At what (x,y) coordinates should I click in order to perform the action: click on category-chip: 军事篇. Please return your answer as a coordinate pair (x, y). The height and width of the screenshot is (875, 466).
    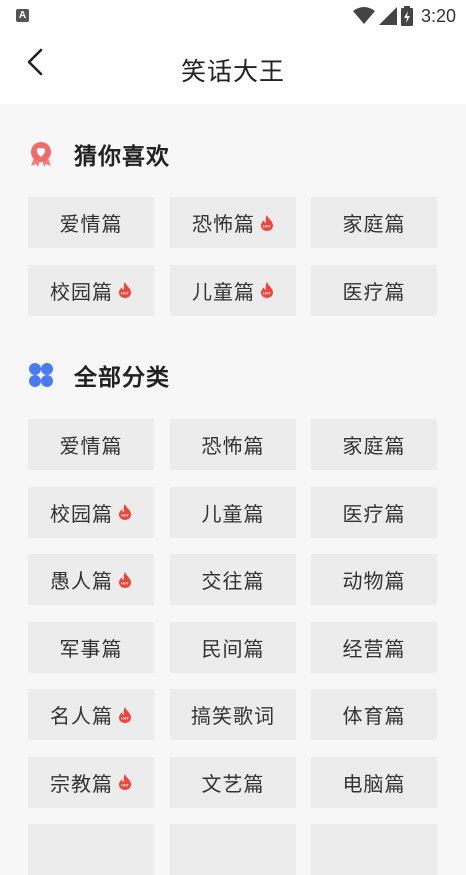
    Looking at the image, I should click on (91, 647).